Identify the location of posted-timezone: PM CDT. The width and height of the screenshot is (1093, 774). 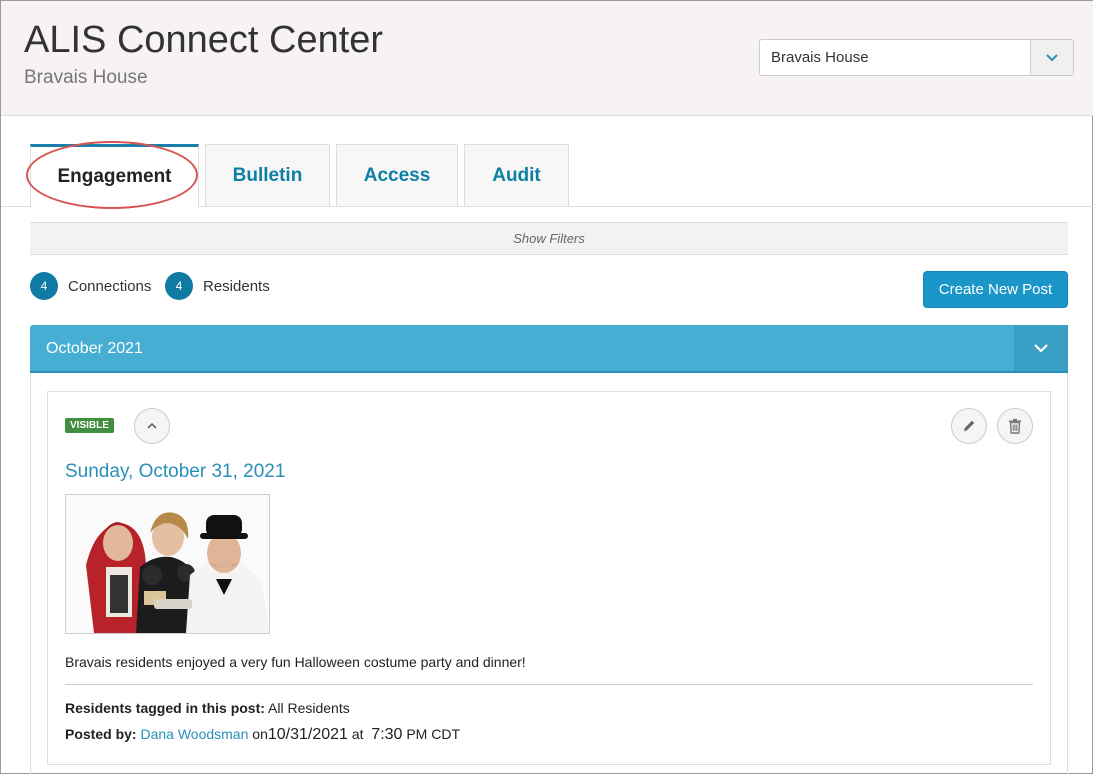
(433, 734).